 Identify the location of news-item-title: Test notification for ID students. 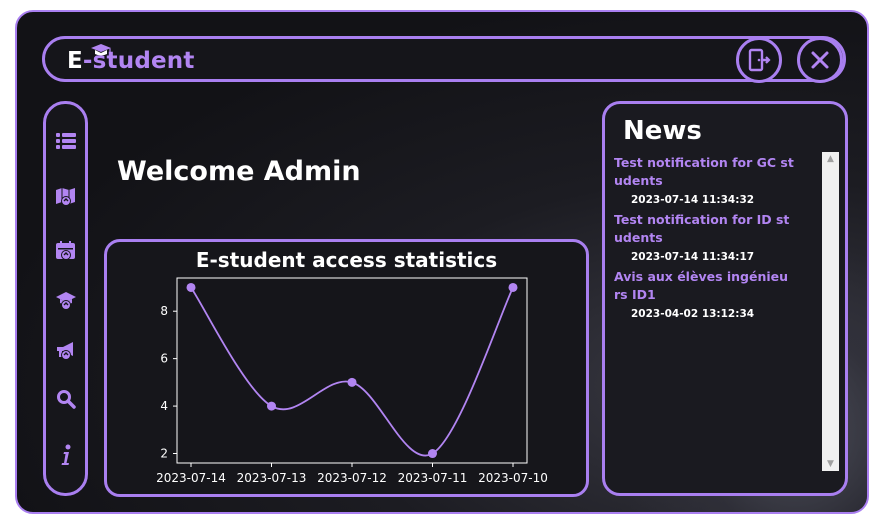
(704, 229).